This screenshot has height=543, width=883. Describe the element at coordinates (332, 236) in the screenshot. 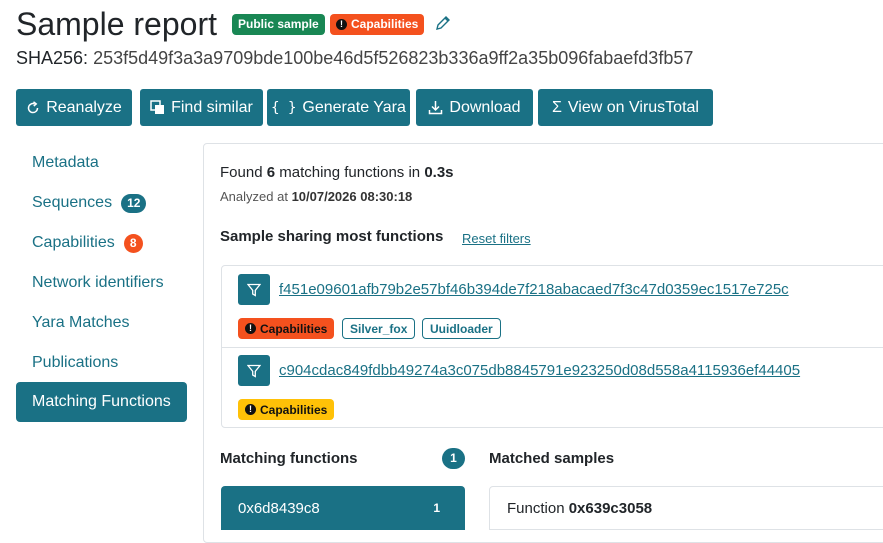

I see `sharing-section-title: Sample sharing most functions` at that location.